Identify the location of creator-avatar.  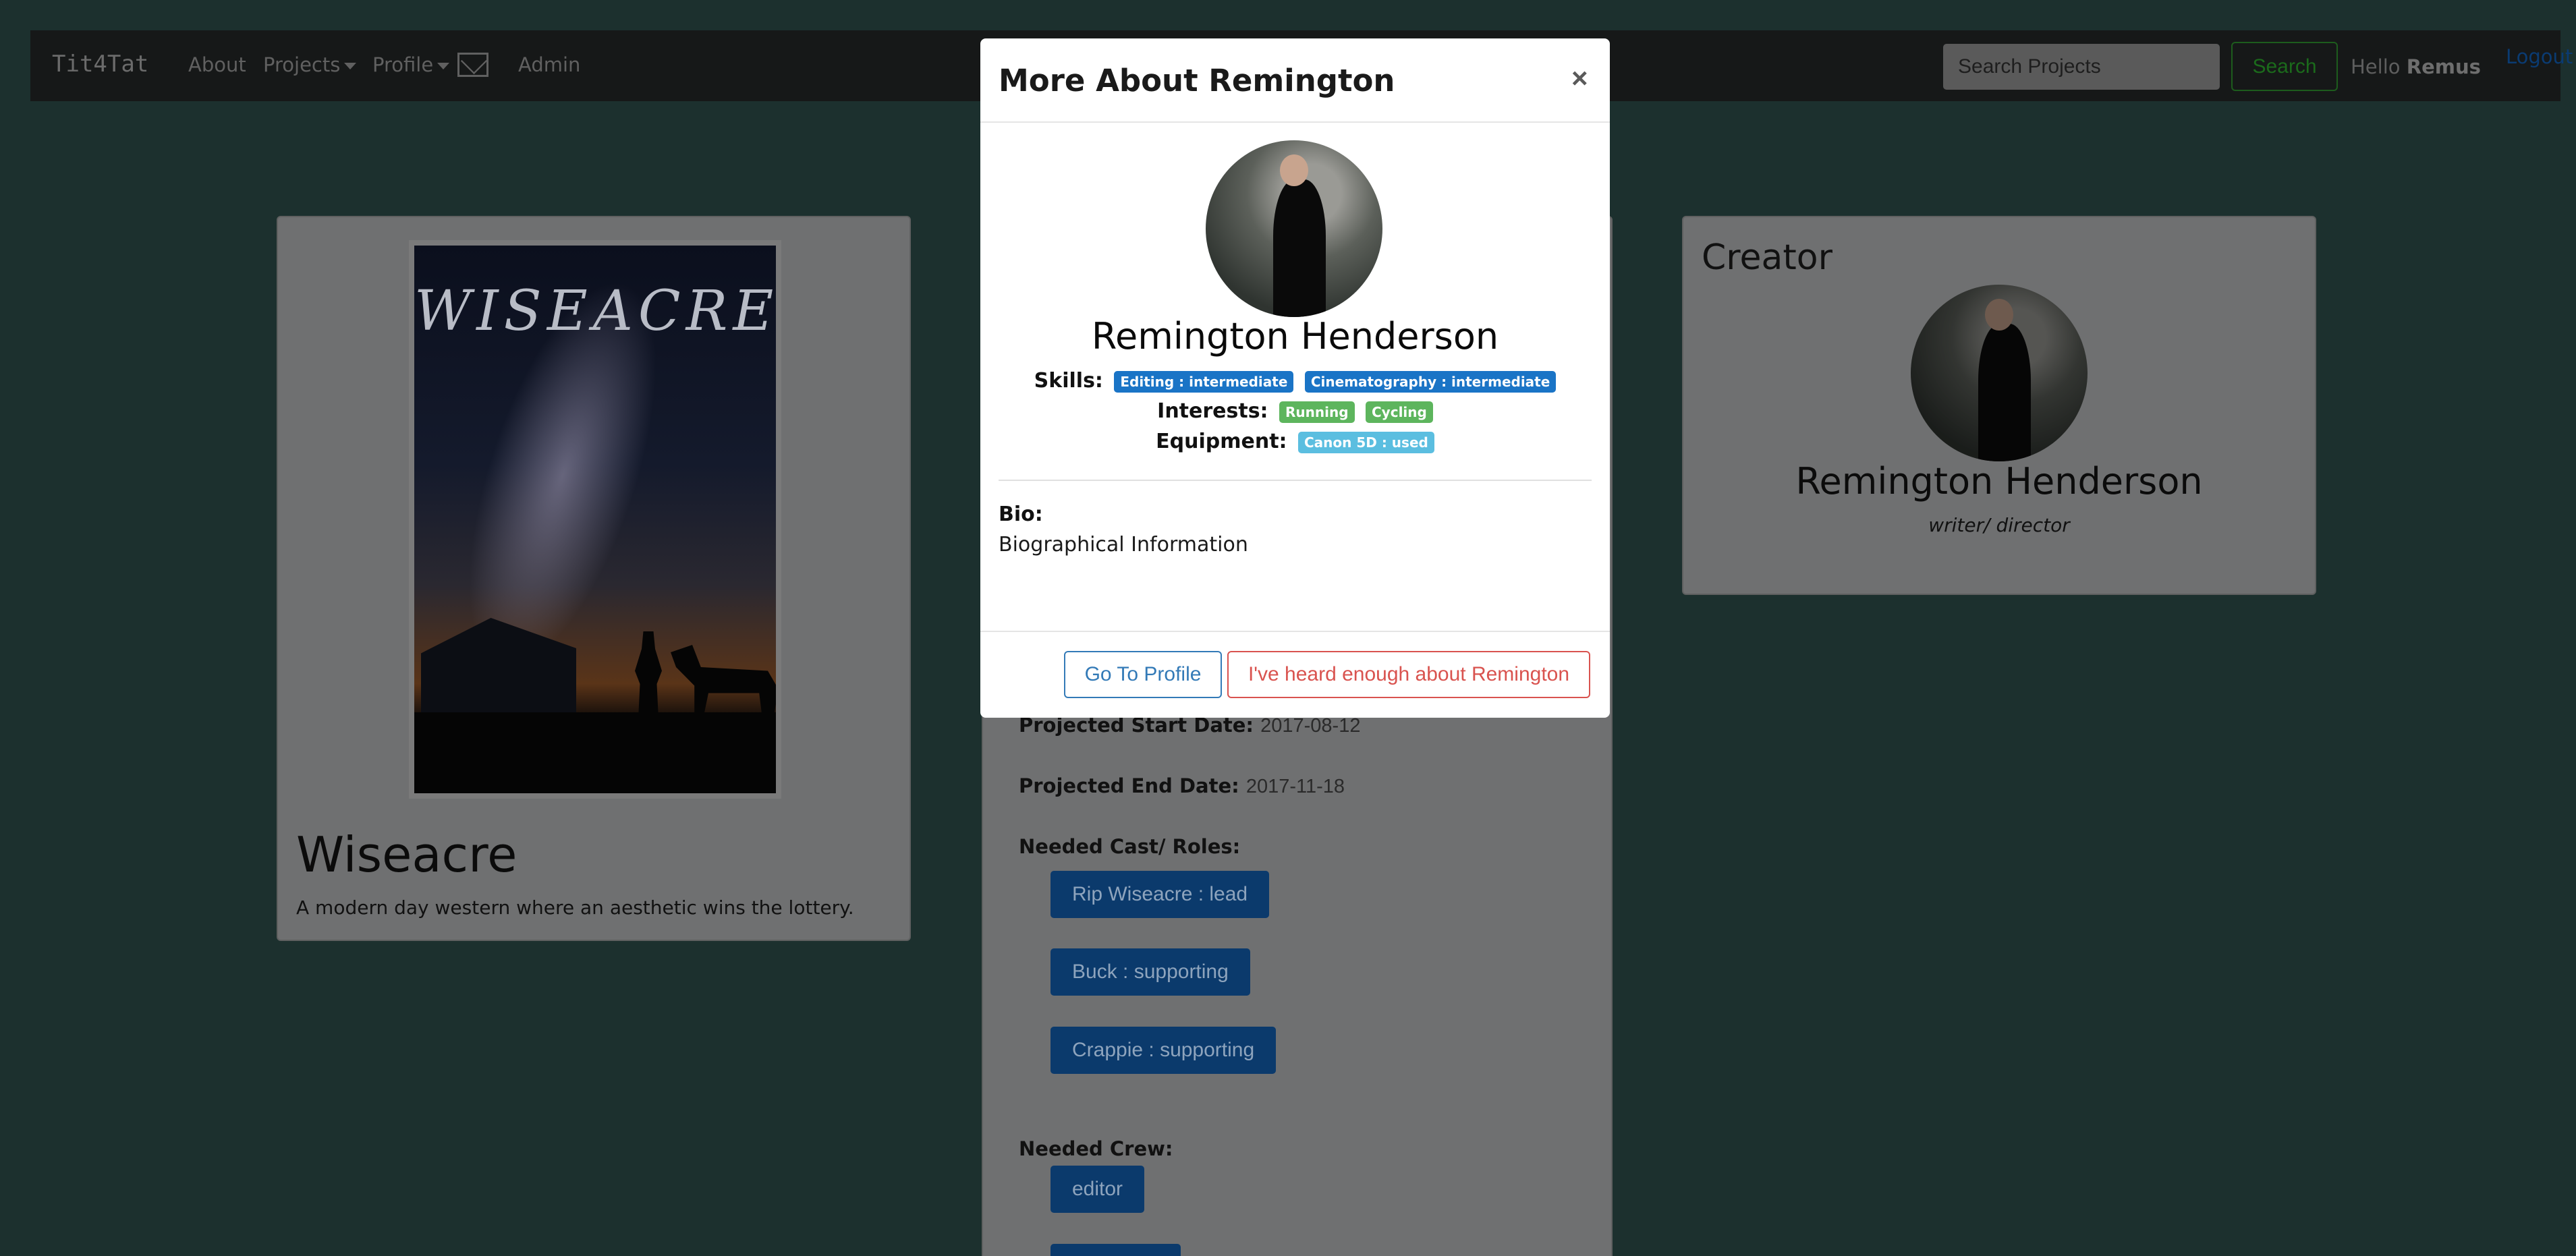
(1999, 373).